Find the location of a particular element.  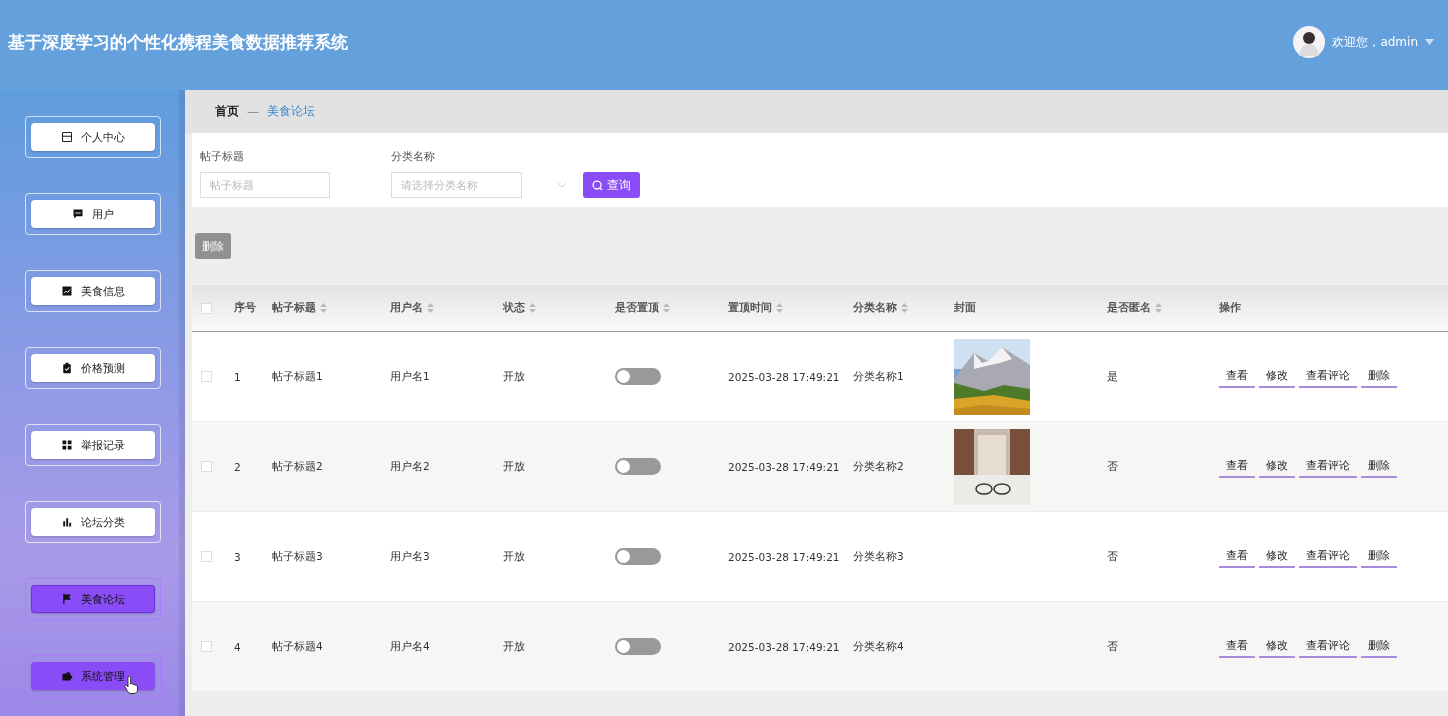

sidebar-item: 用户 is located at coordinates (92, 214).